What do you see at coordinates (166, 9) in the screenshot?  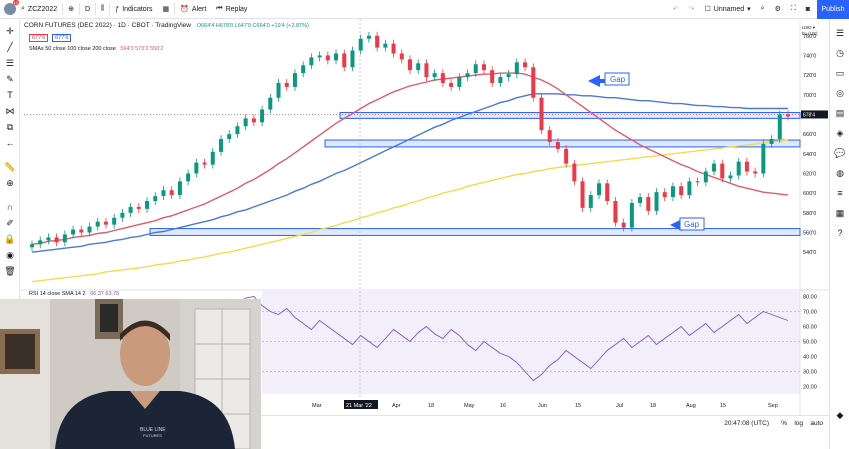 I see `templates-button: ▦` at bounding box center [166, 9].